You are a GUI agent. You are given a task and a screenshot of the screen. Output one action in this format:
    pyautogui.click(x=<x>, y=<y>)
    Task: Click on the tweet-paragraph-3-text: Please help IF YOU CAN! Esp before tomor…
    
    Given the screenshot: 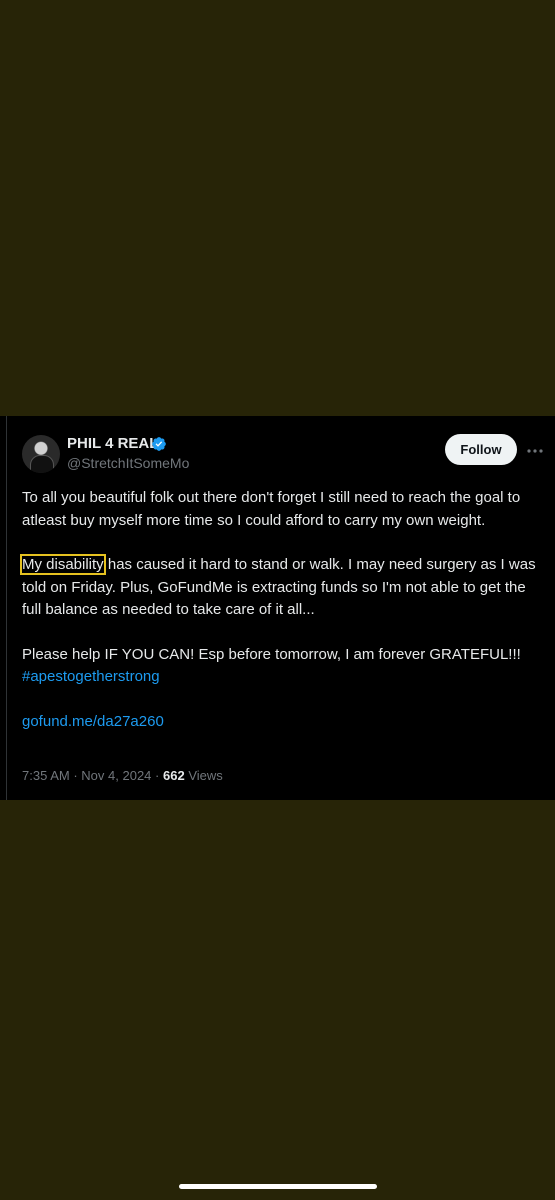 What is the action you would take?
    pyautogui.click(x=271, y=654)
    